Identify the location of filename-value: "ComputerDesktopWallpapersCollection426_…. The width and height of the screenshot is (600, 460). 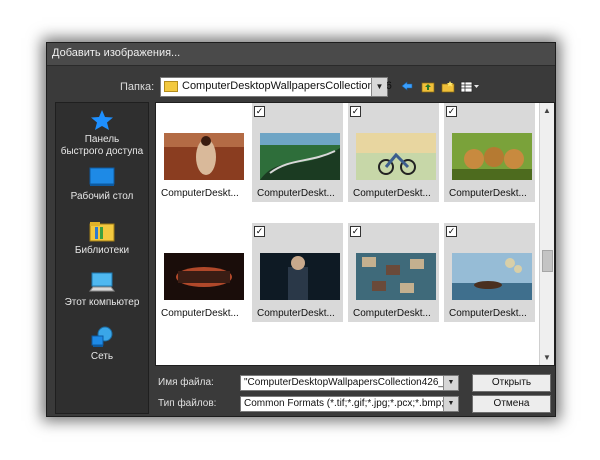
(350, 382).